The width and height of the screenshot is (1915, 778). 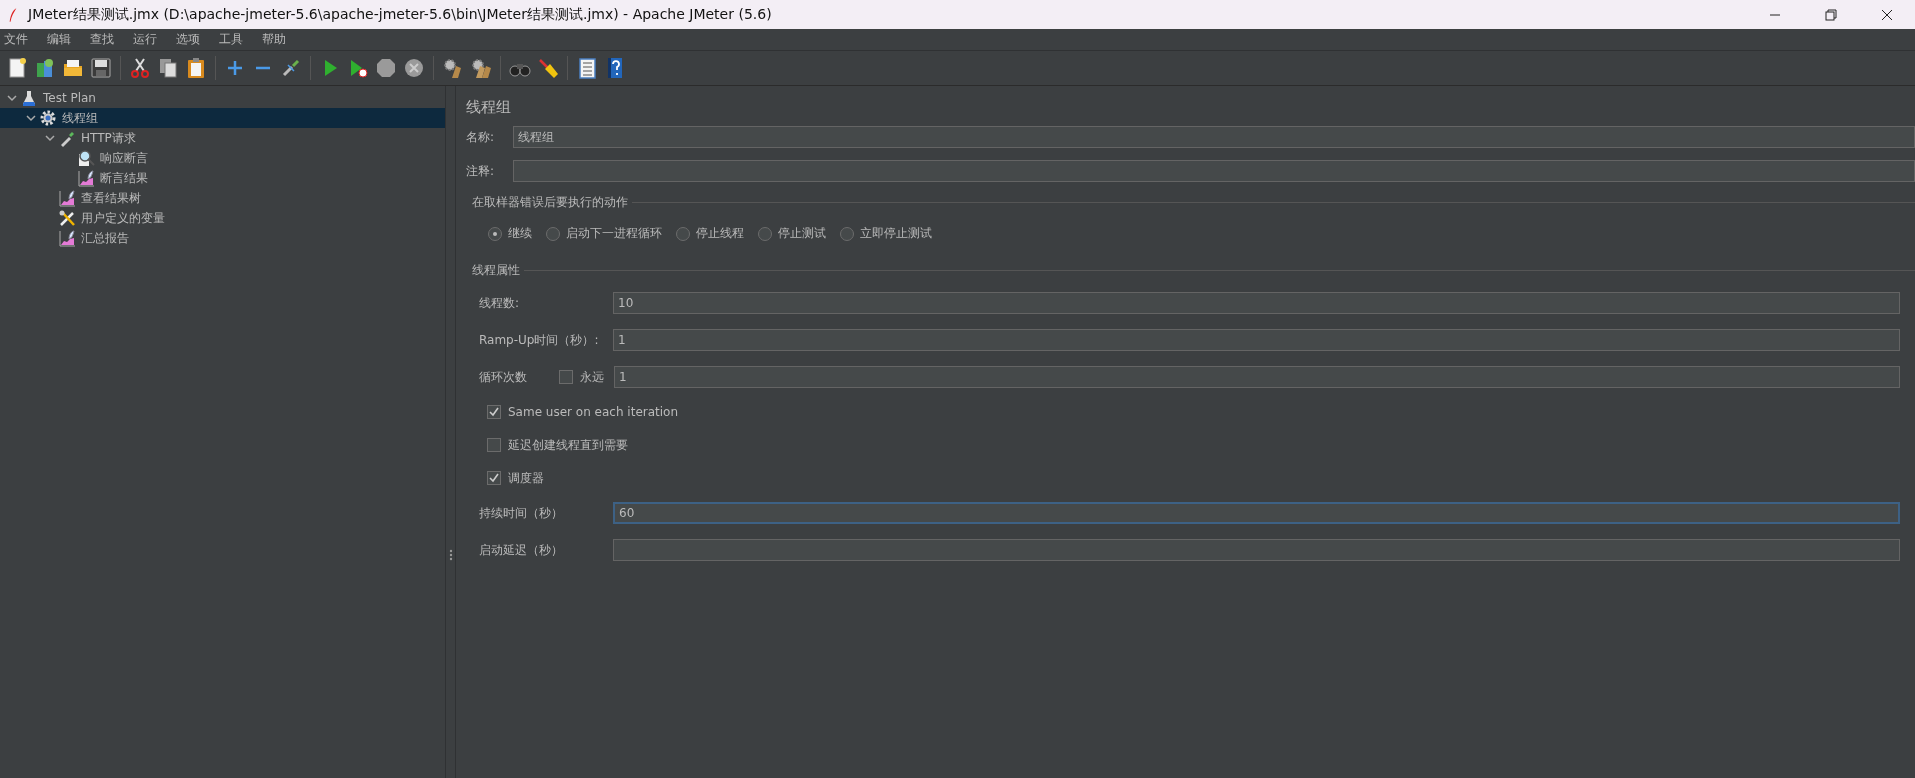 What do you see at coordinates (414, 68) in the screenshot?
I see `x-circle-icon` at bounding box center [414, 68].